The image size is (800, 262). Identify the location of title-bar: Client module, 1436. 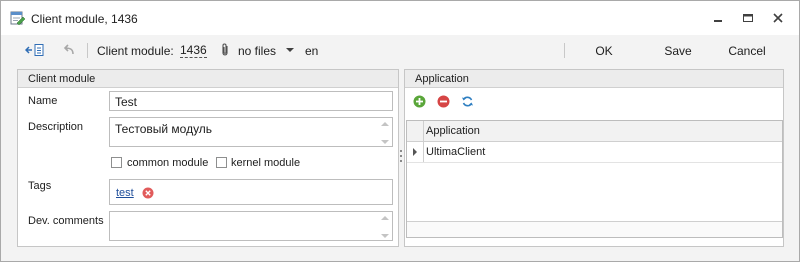
(400, 18).